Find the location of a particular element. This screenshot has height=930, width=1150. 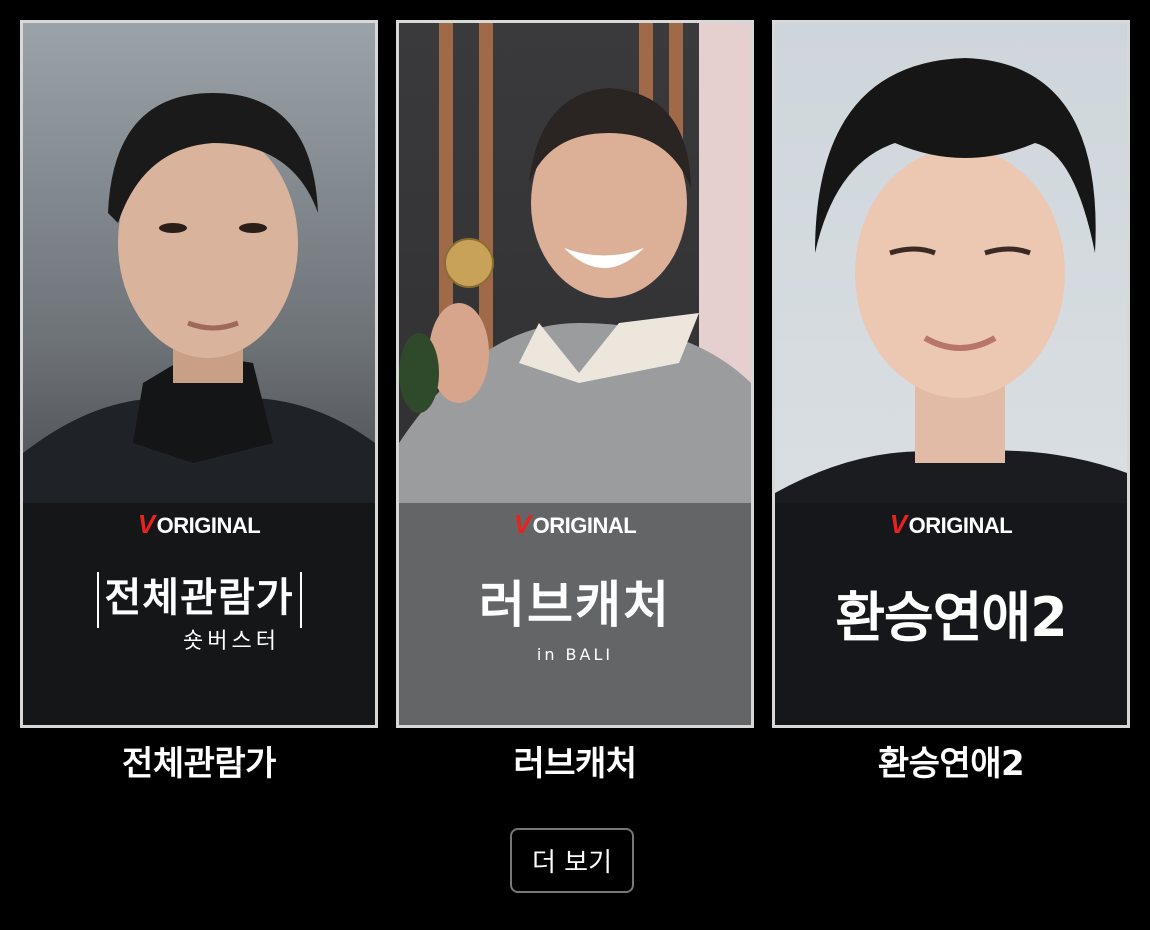

program-title: 환승연애2 is located at coordinates (951, 764).